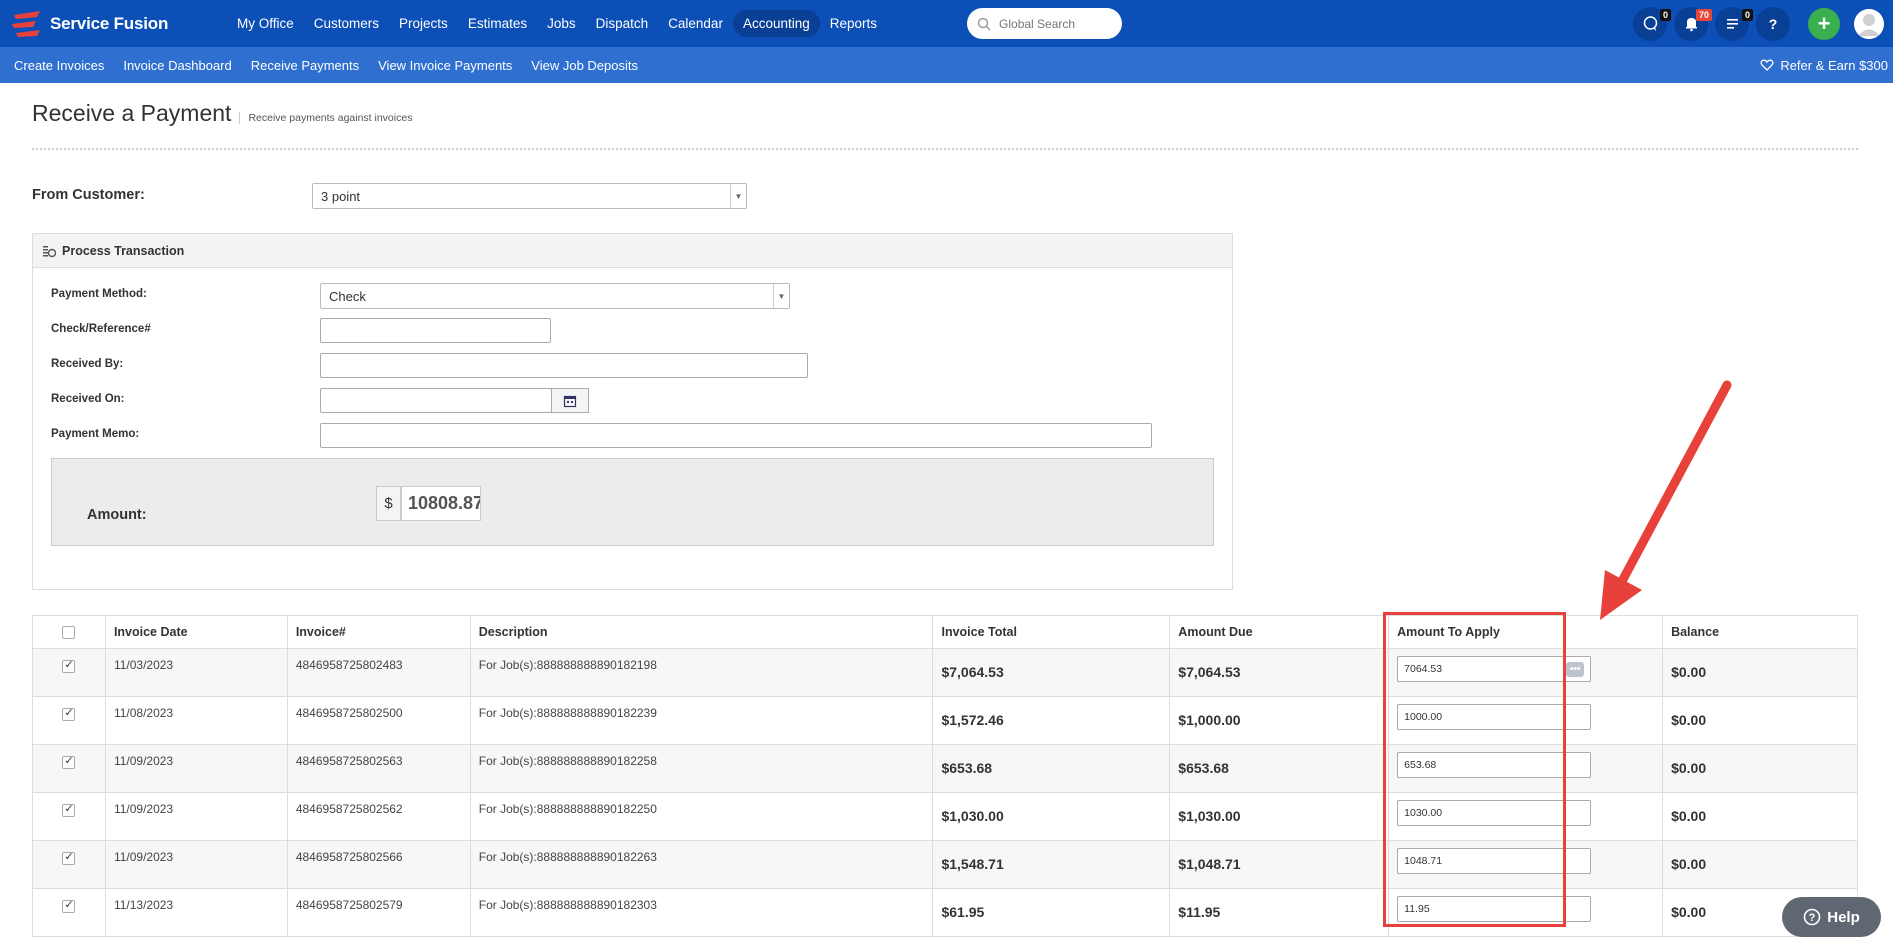  What do you see at coordinates (196, 672) in the screenshot?
I see `invoice-date: 11/03/2023` at bounding box center [196, 672].